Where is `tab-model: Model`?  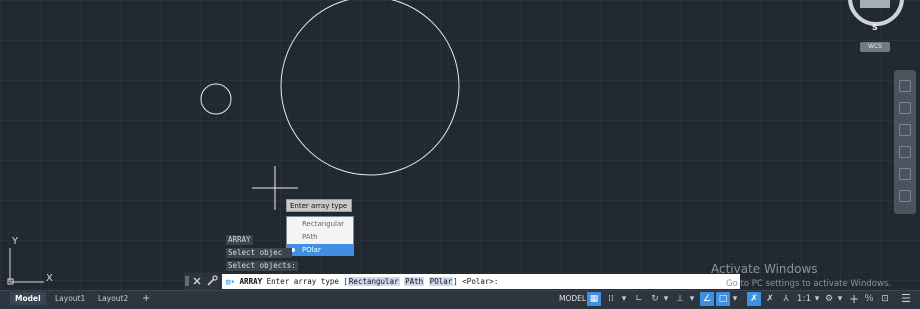 tab-model: Model is located at coordinates (28, 298).